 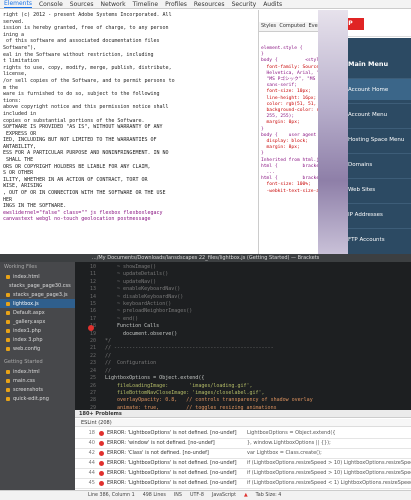 I want to click on problem-line: 44, so click(x=91, y=463).